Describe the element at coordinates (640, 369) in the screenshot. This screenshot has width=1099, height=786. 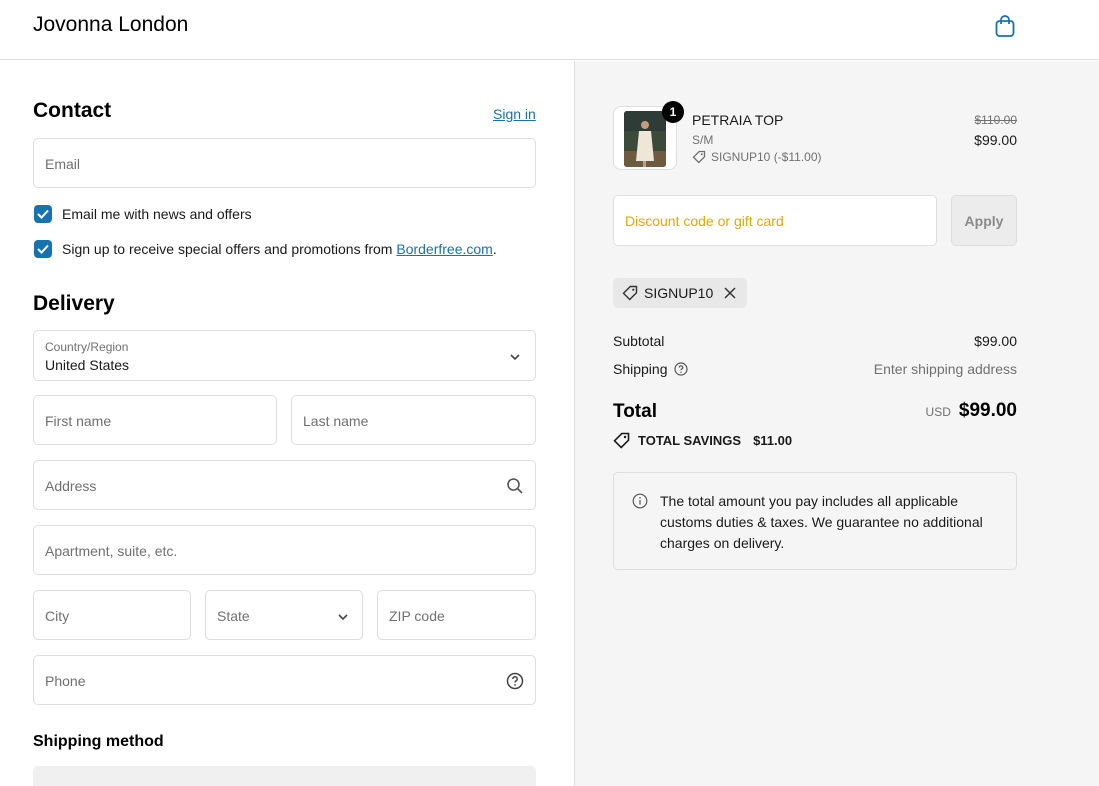
I see `shipping-label: Shipping` at that location.